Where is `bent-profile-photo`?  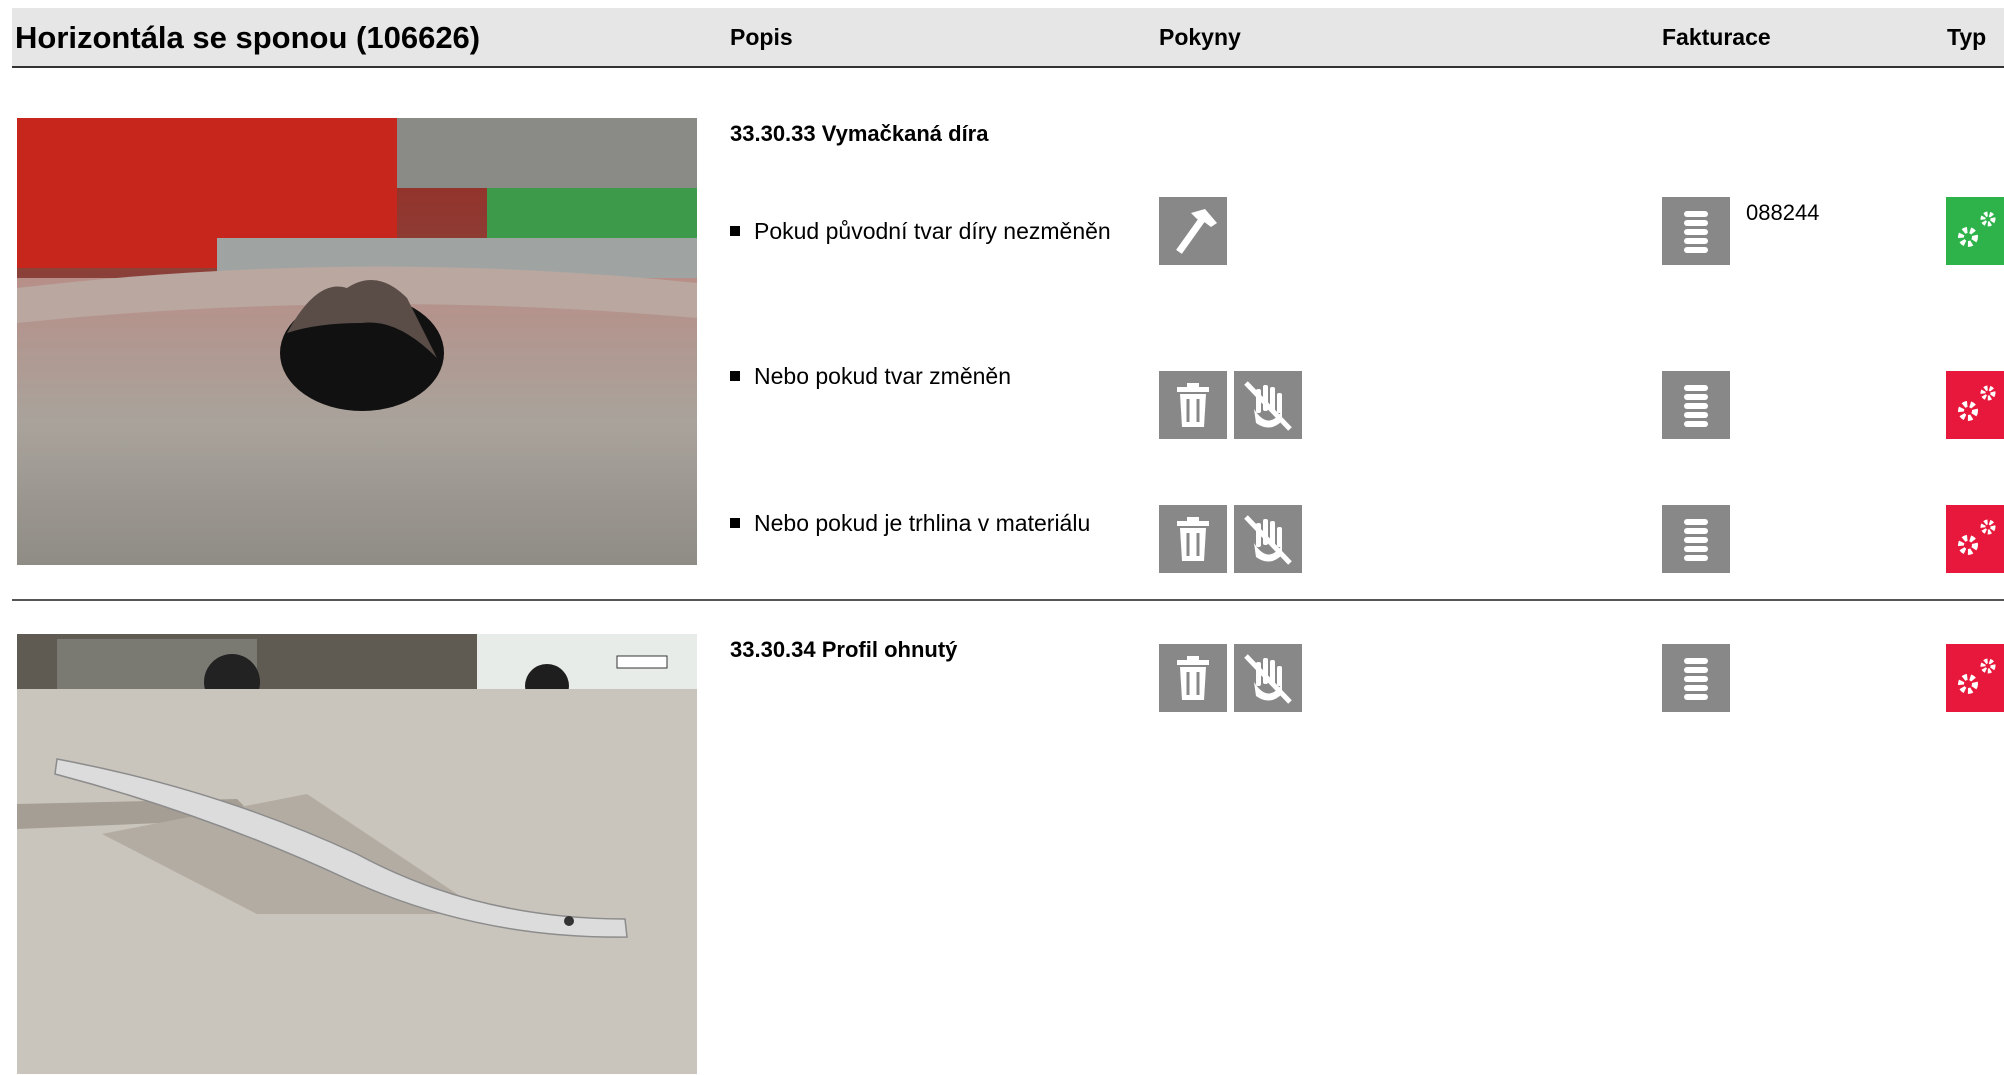 bent-profile-photo is located at coordinates (357, 854).